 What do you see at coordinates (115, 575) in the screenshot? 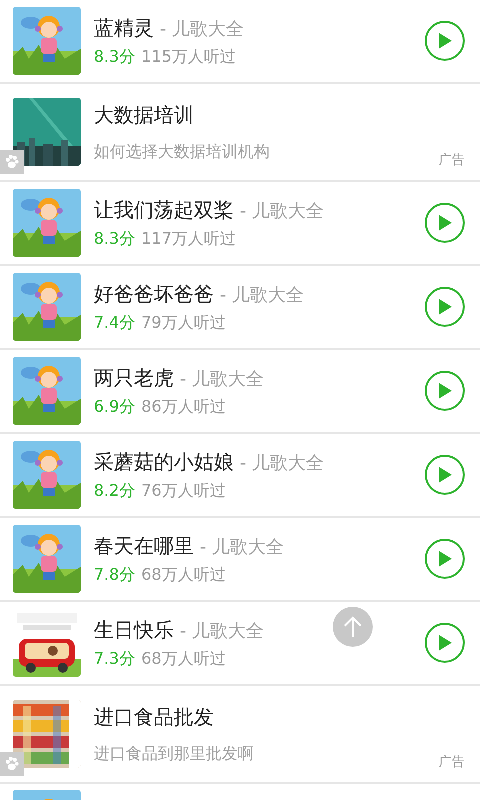
I see `song-score: 7.8分` at bounding box center [115, 575].